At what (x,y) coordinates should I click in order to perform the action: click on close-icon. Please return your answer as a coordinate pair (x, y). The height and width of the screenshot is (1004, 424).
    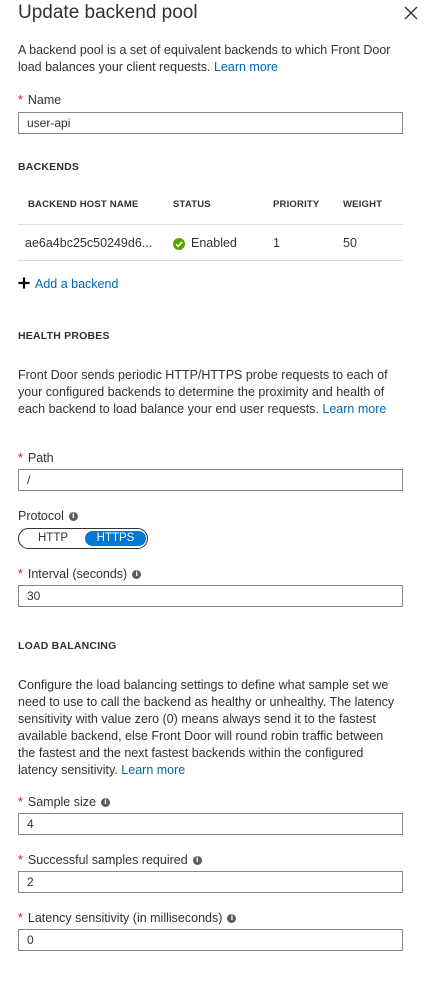
    Looking at the image, I should click on (411, 13).